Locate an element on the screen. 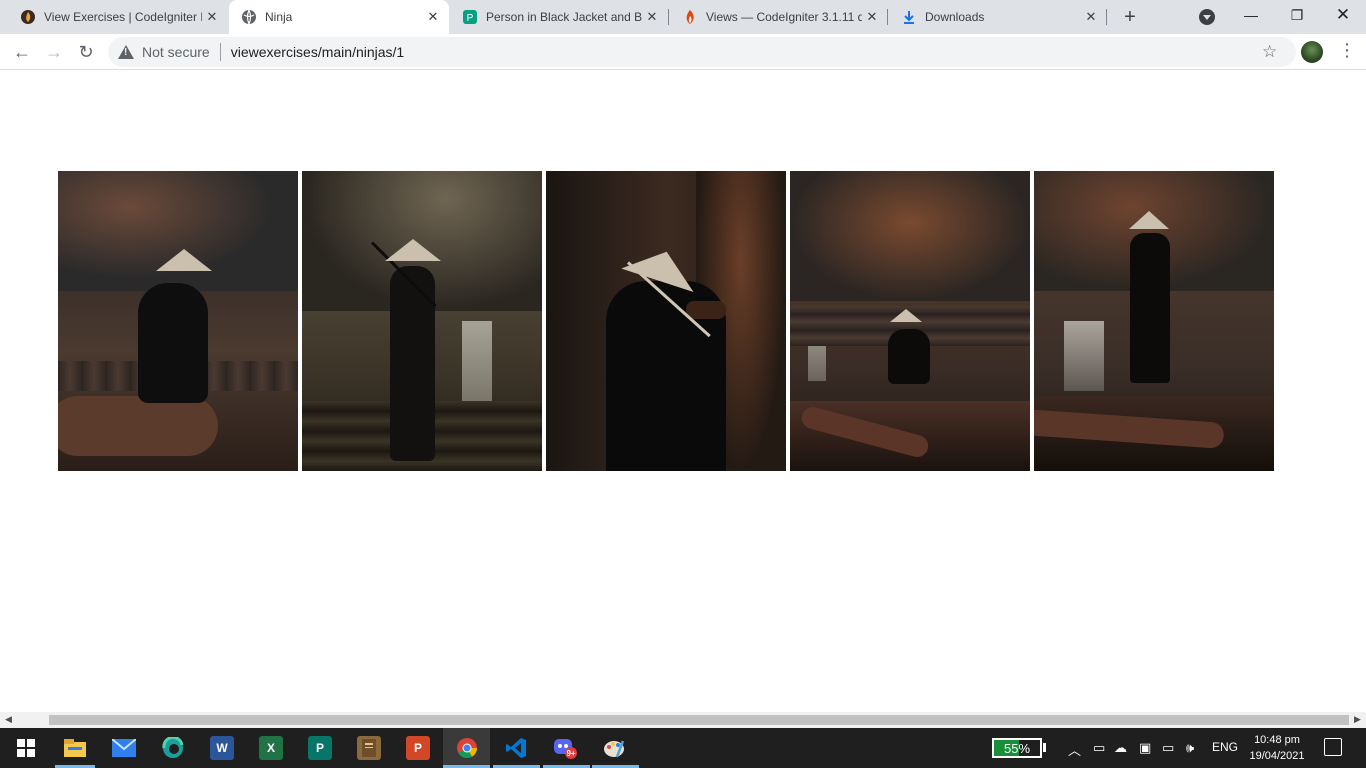 The image size is (1366, 768). horizontal-scrollbar: ◀ ▶ is located at coordinates (683, 720).